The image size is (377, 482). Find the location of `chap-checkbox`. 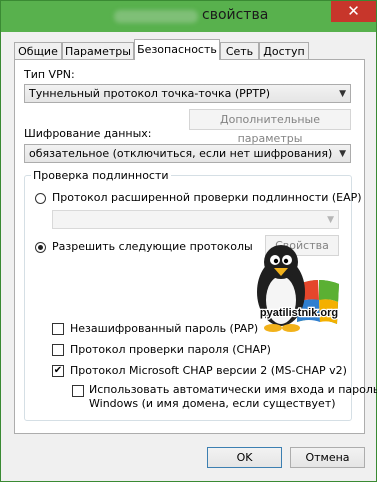

chap-checkbox is located at coordinates (58, 350).